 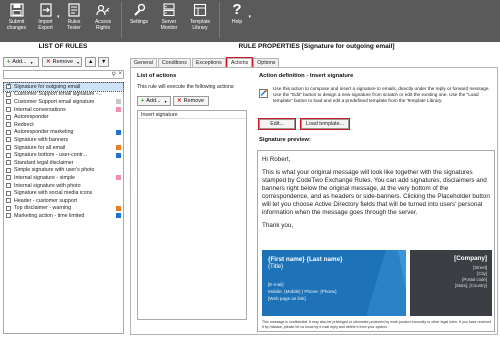 What do you see at coordinates (54, 170) in the screenshot?
I see `rule-label: Simple signature with user's photo` at bounding box center [54, 170].